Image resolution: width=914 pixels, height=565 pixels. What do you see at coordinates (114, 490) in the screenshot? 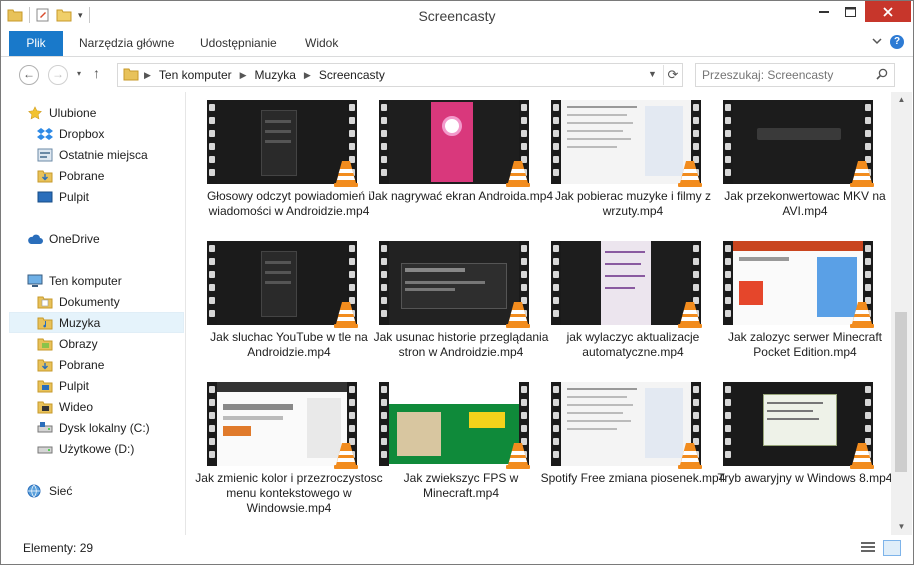
I see `nav-network: Sieć` at bounding box center [114, 490].